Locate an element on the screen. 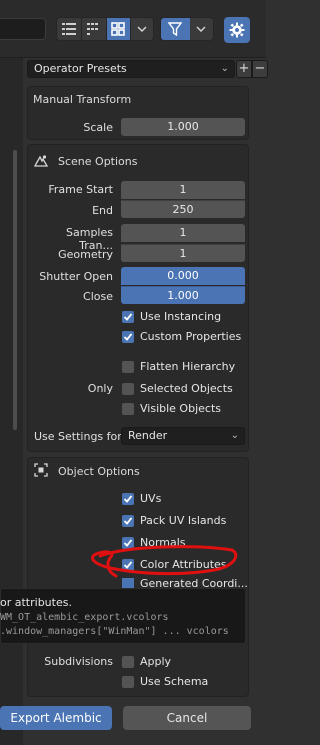  geometry-field: 1 is located at coordinates (183, 253).